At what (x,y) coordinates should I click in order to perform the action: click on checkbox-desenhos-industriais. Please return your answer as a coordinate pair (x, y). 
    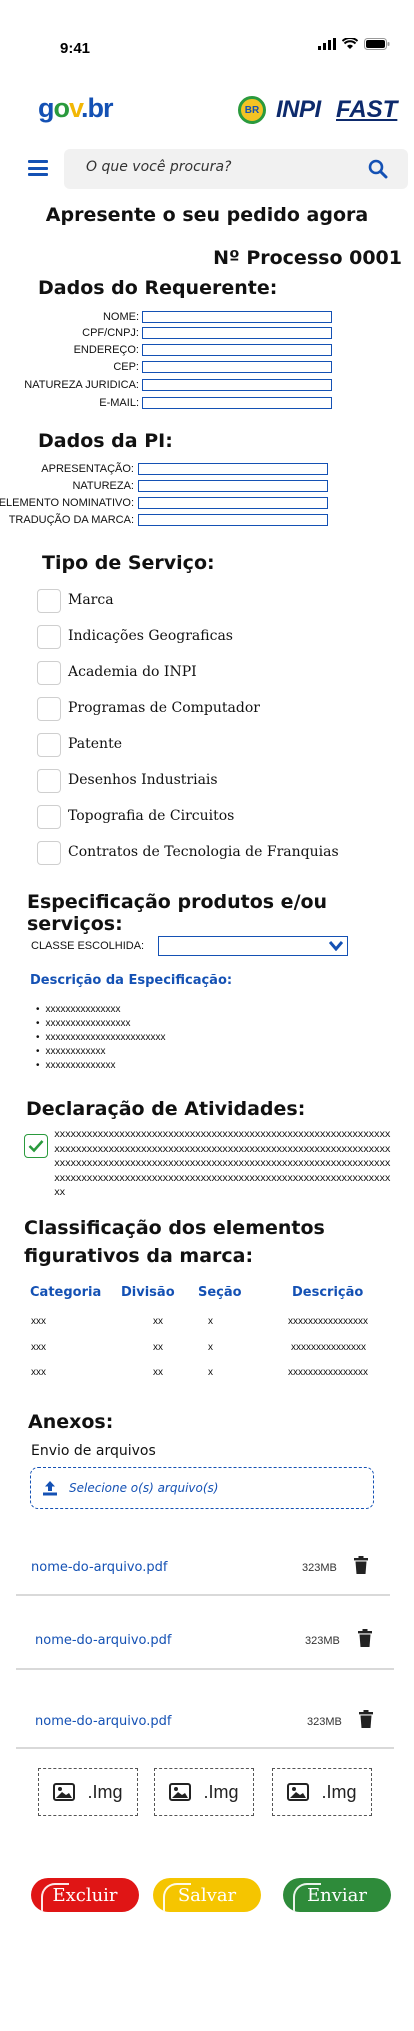
    Looking at the image, I should click on (49, 781).